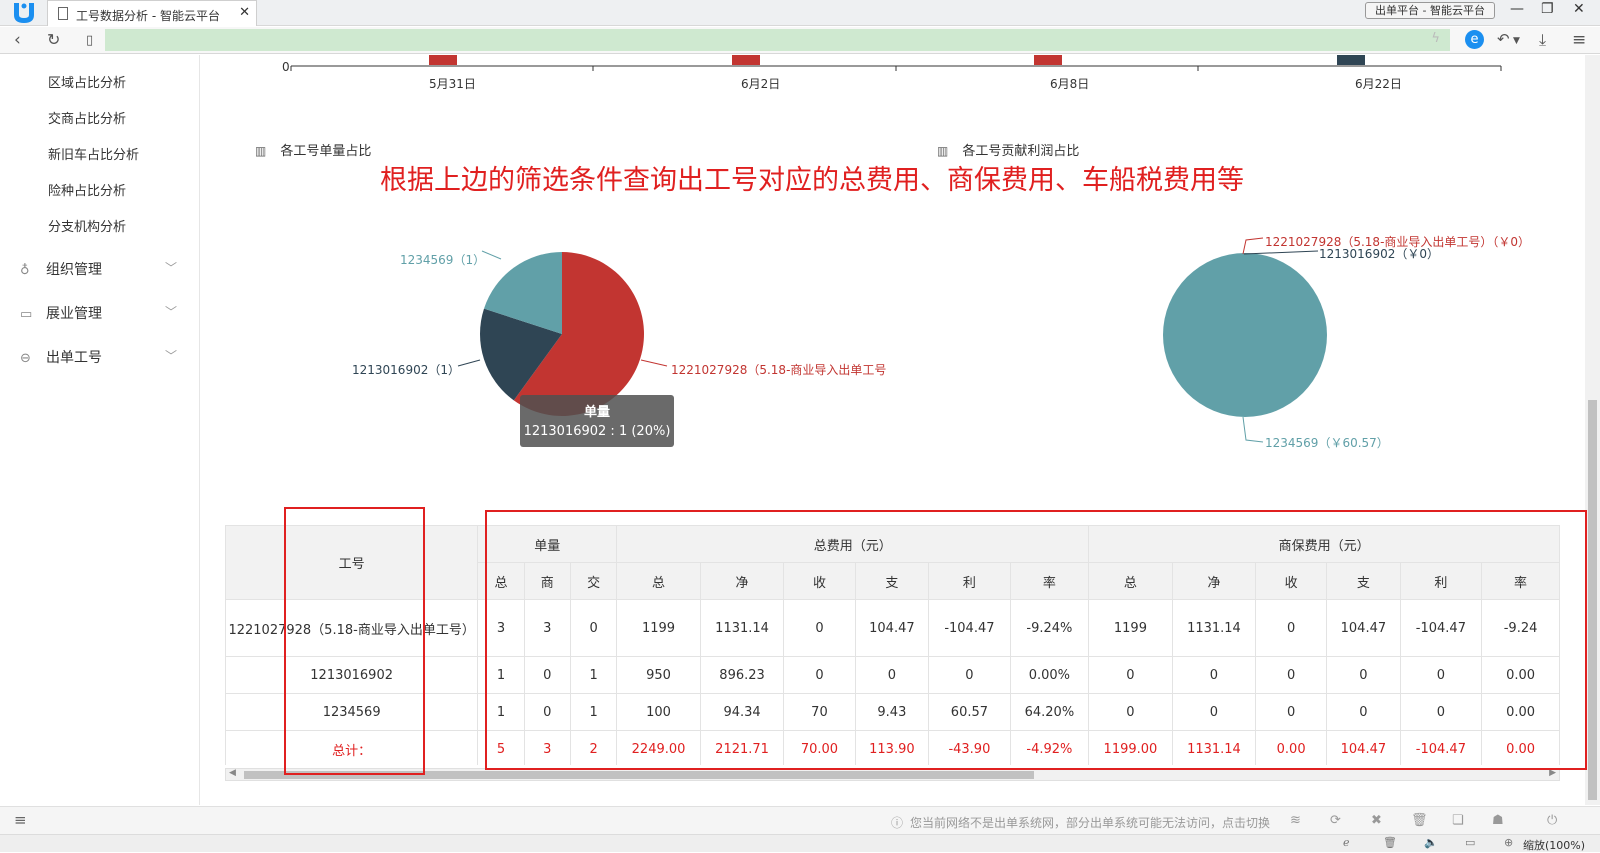  Describe the element at coordinates (1090, 822) in the screenshot. I see `network-notice: 您当前网络不是出单系统网，部分出单系统可能无法访问，点击切换` at that location.